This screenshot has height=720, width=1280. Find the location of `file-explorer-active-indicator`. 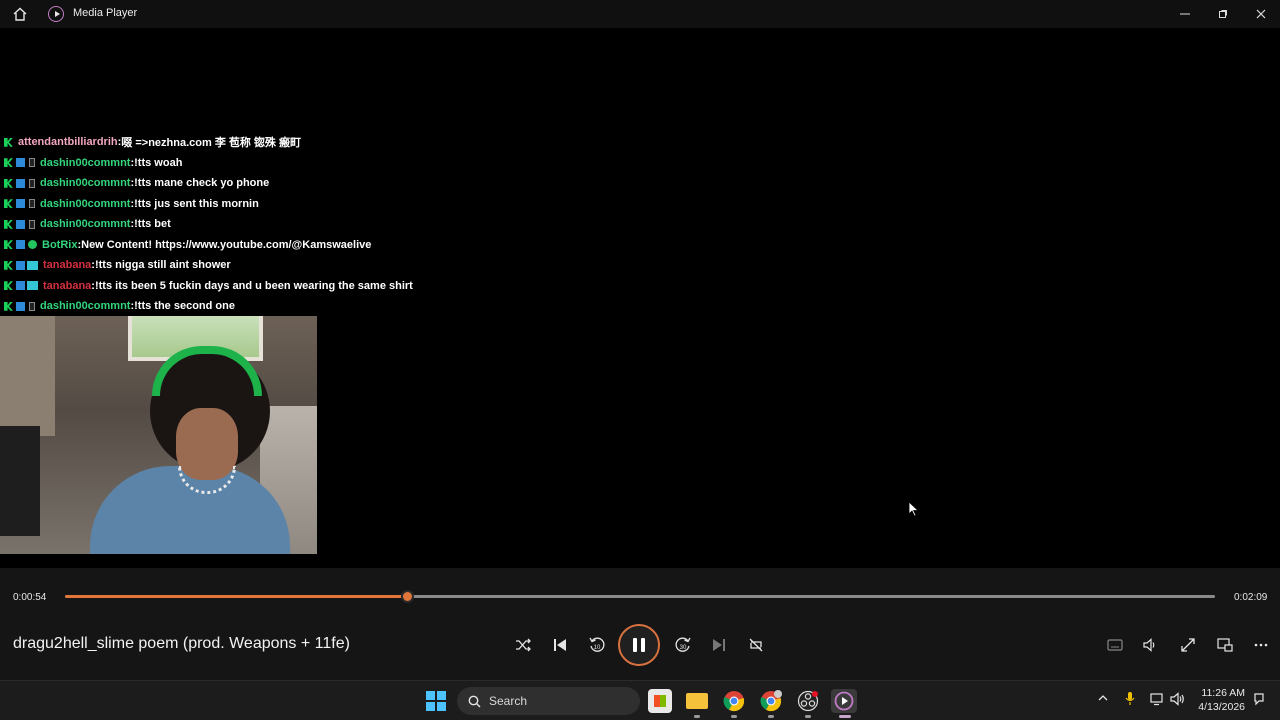

file-explorer-active-indicator is located at coordinates (697, 716).